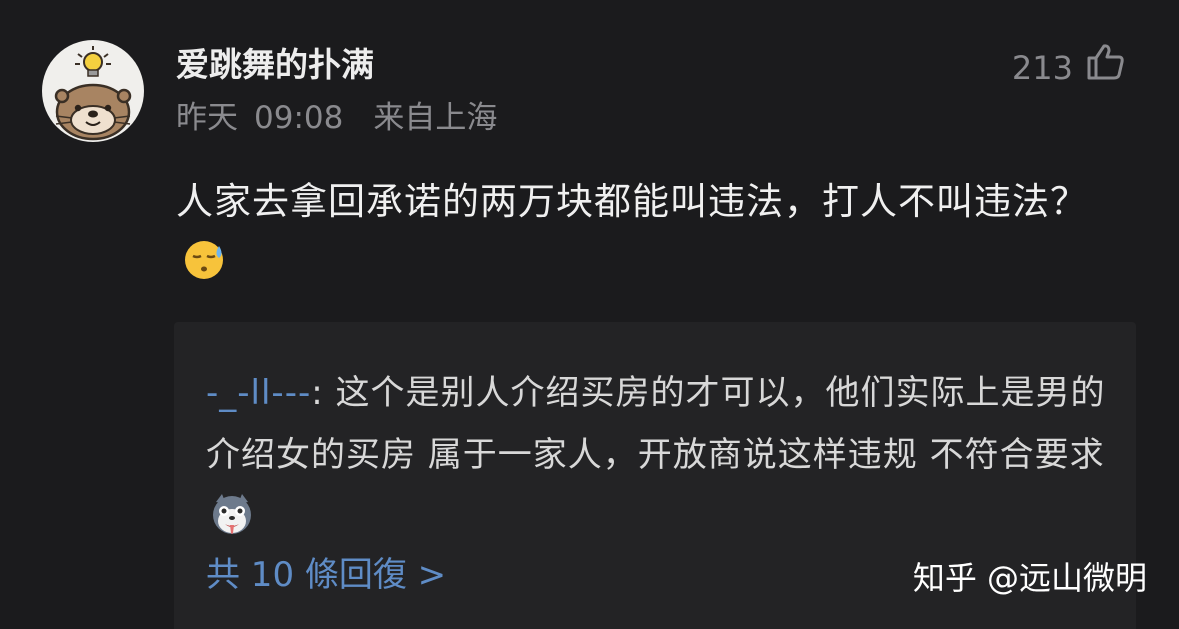  I want to click on comment-meta: 昨天 09:08 来自上海, so click(336, 118).